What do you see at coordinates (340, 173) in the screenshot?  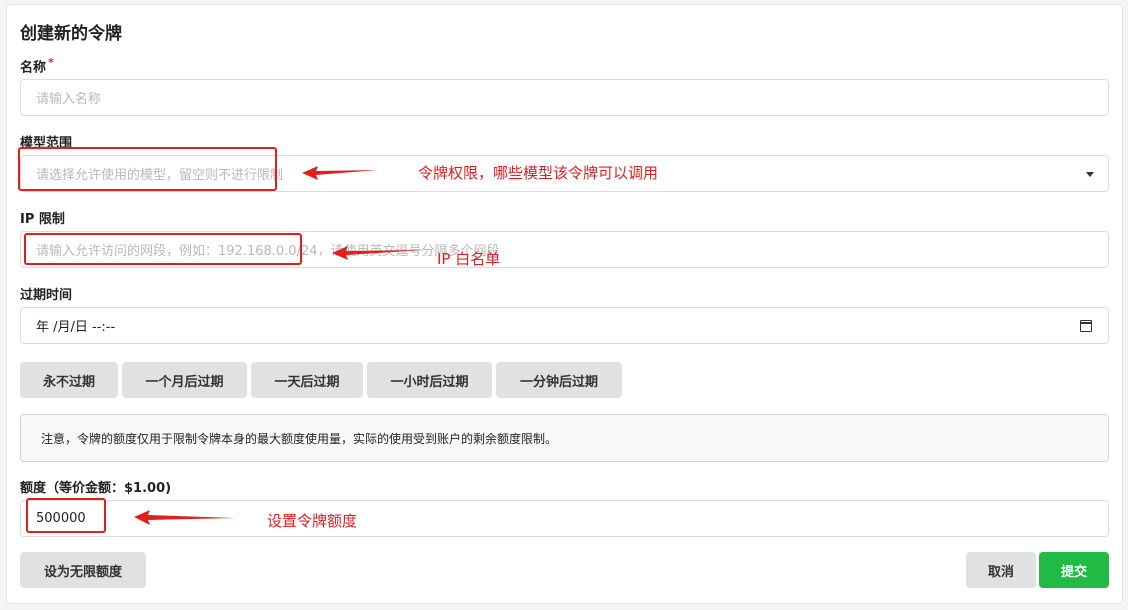 I see `models-arrow-icon` at bounding box center [340, 173].